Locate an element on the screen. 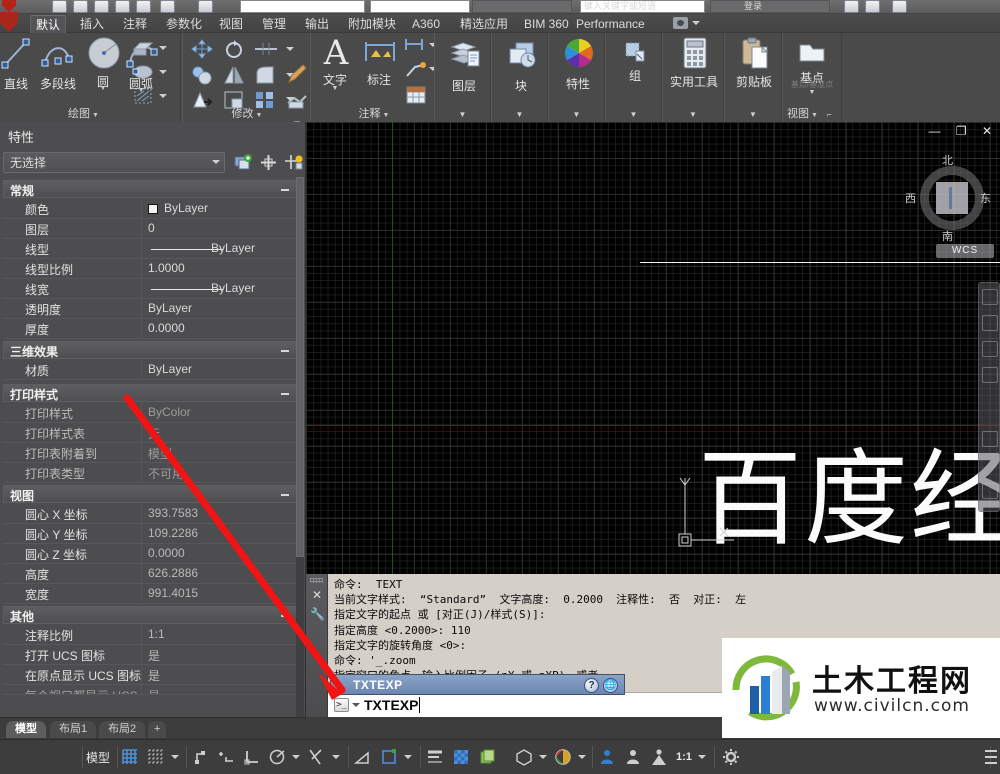 The image size is (1000, 774). text-dropdown-icon: ▼ is located at coordinates (335, 88).